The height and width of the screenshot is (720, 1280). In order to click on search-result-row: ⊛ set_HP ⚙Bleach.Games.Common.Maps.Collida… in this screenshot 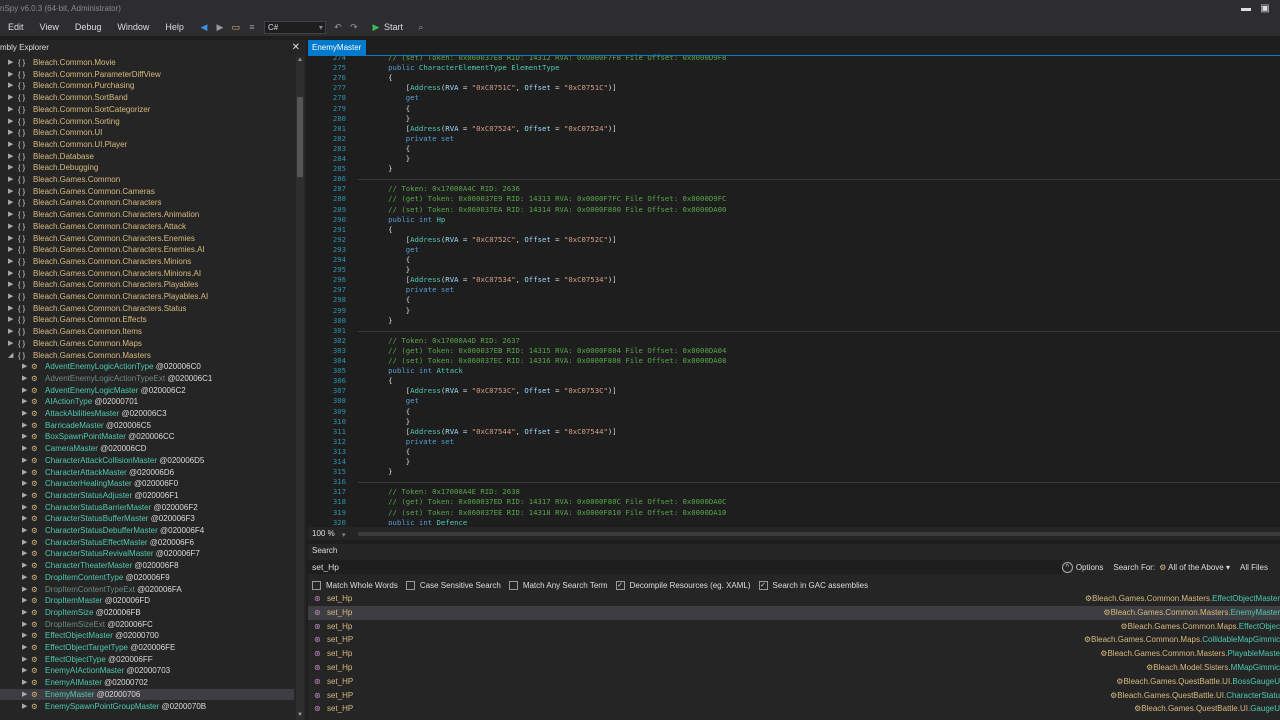, I will do `click(794, 640)`.